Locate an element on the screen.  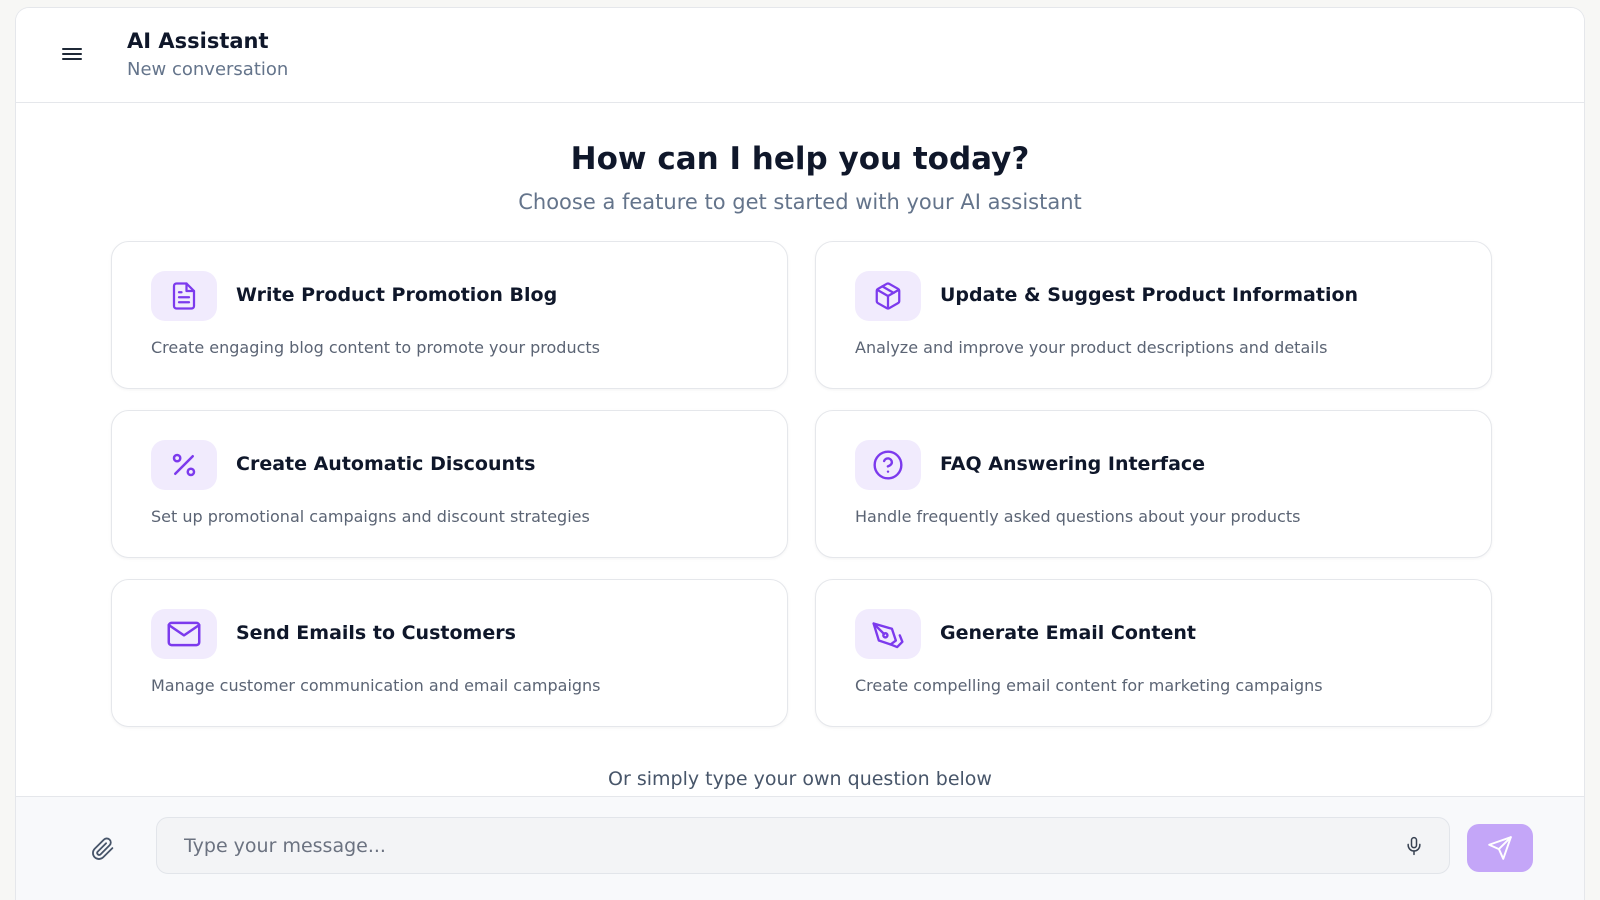
microphone-icon is located at coordinates (1414, 846).